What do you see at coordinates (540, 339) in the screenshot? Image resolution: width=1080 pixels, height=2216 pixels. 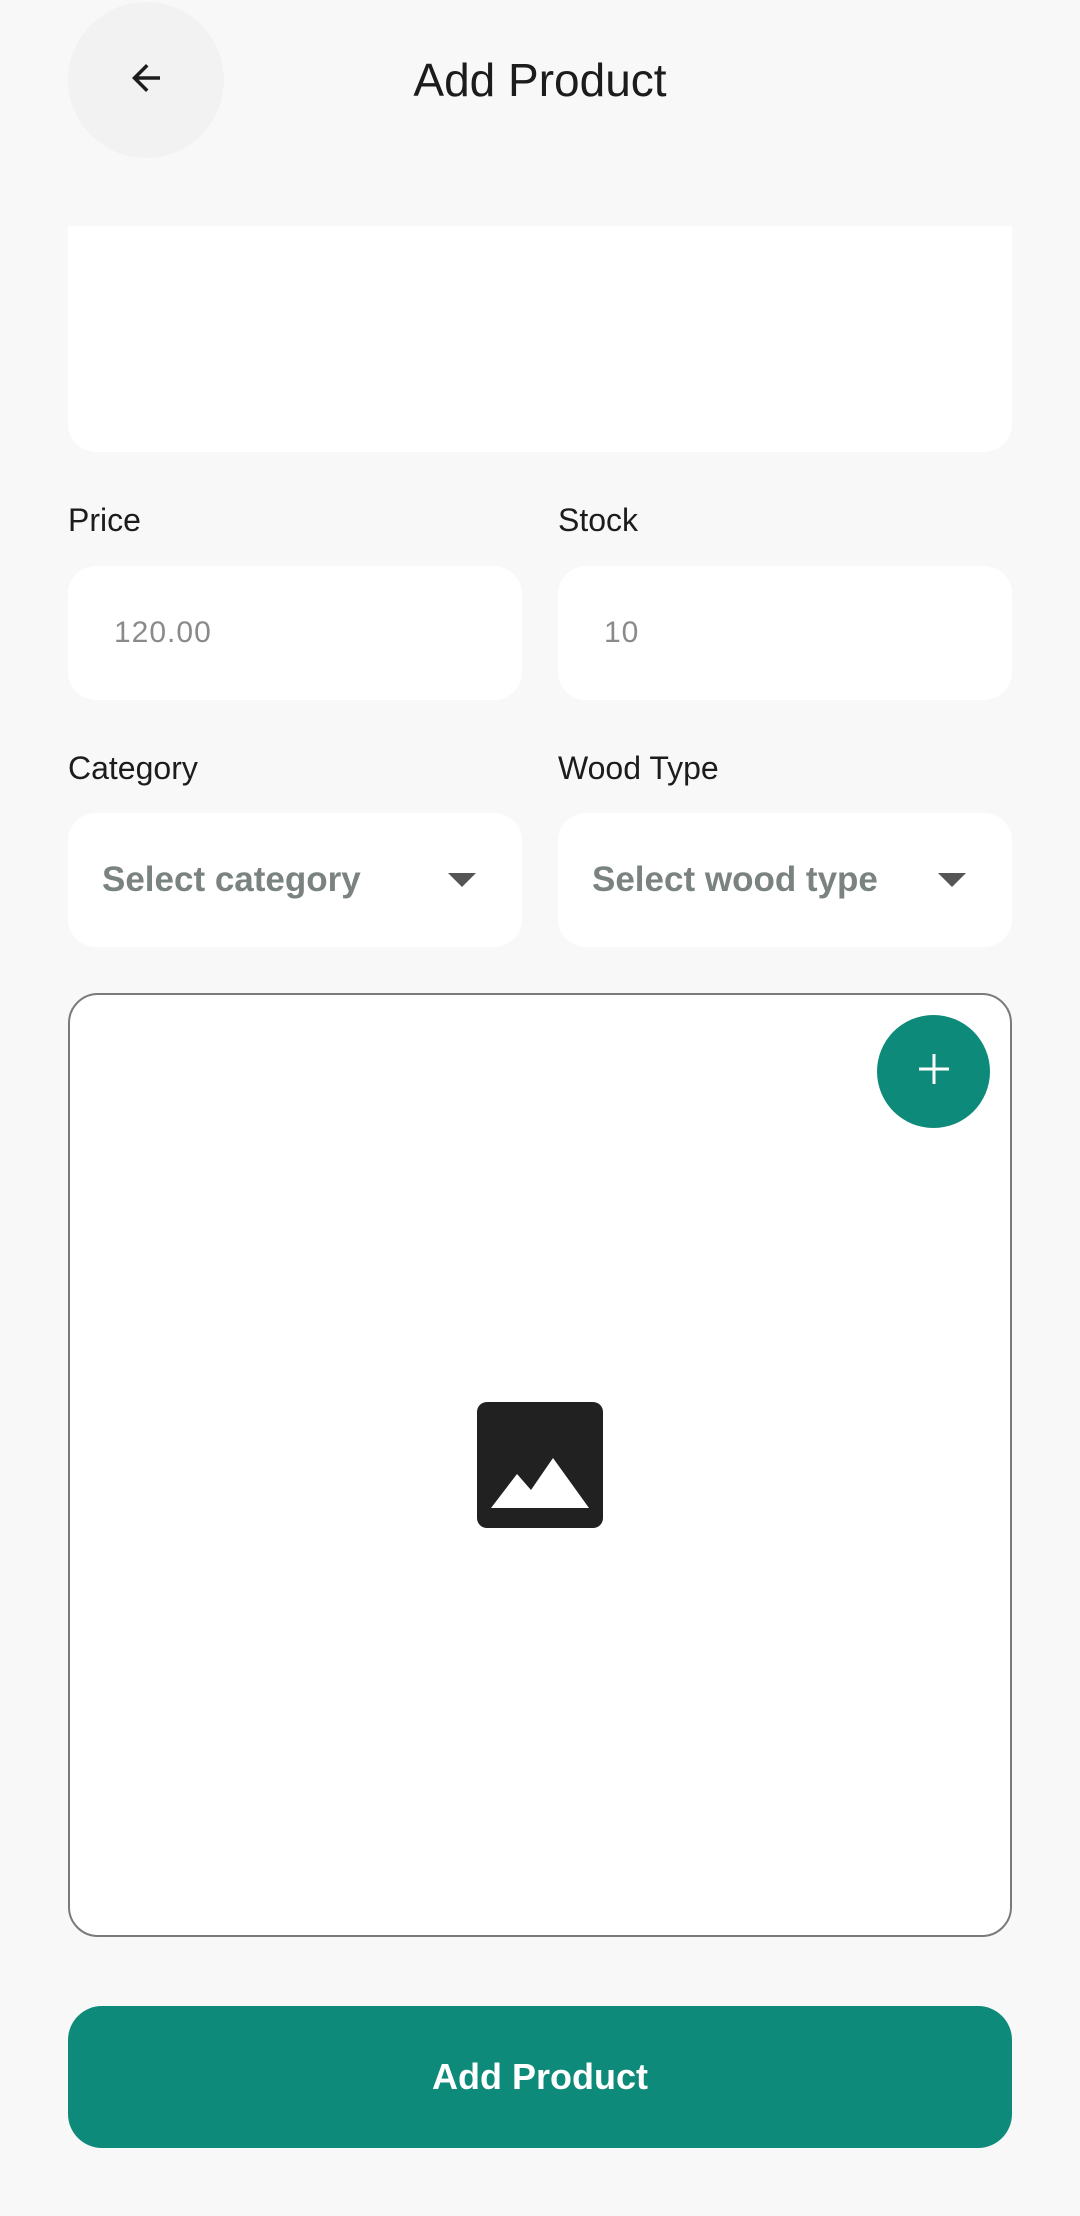 I see `description-field` at bounding box center [540, 339].